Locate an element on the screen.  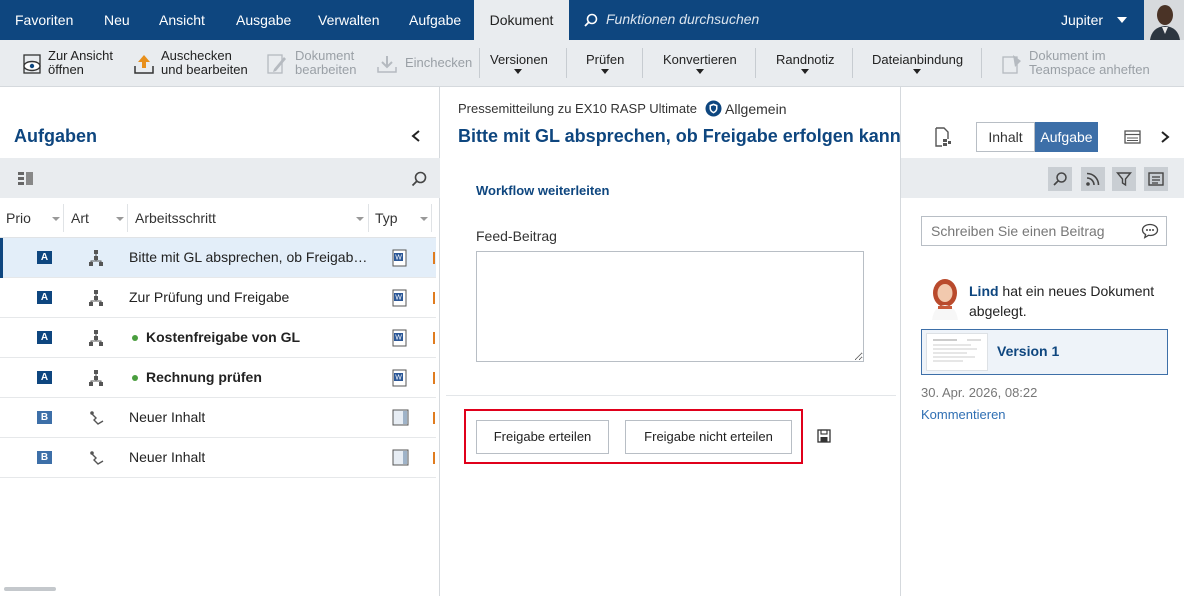
user-menu: Jupiter is located at coordinates (1082, 20).